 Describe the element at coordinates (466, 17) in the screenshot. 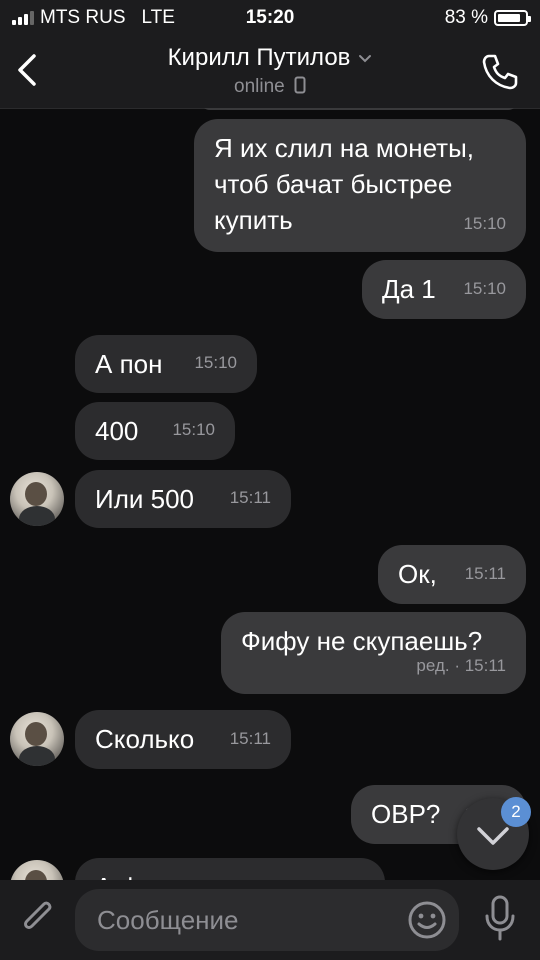

I see `battery-percent: 83 %` at that location.